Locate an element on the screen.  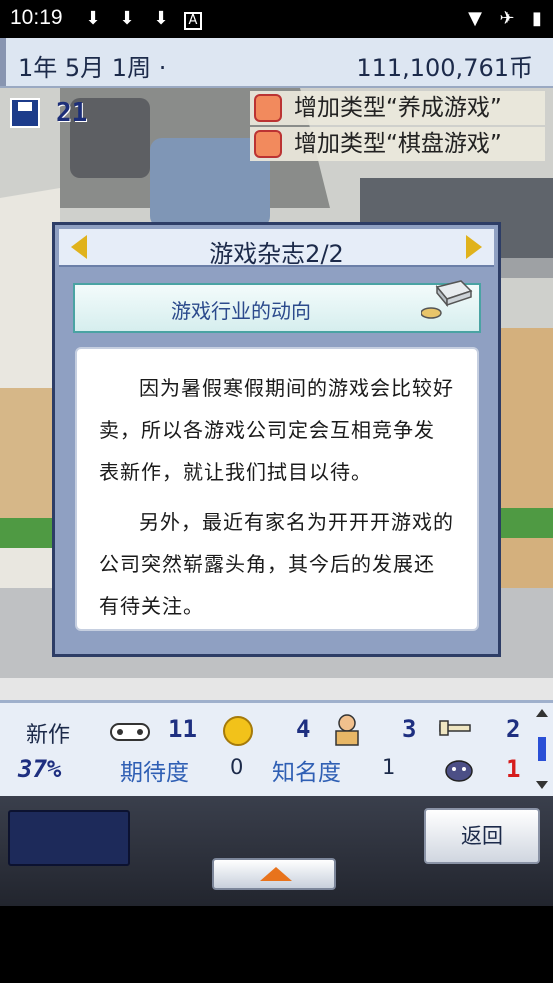
scroll-up-icon is located at coordinates (542, 713).